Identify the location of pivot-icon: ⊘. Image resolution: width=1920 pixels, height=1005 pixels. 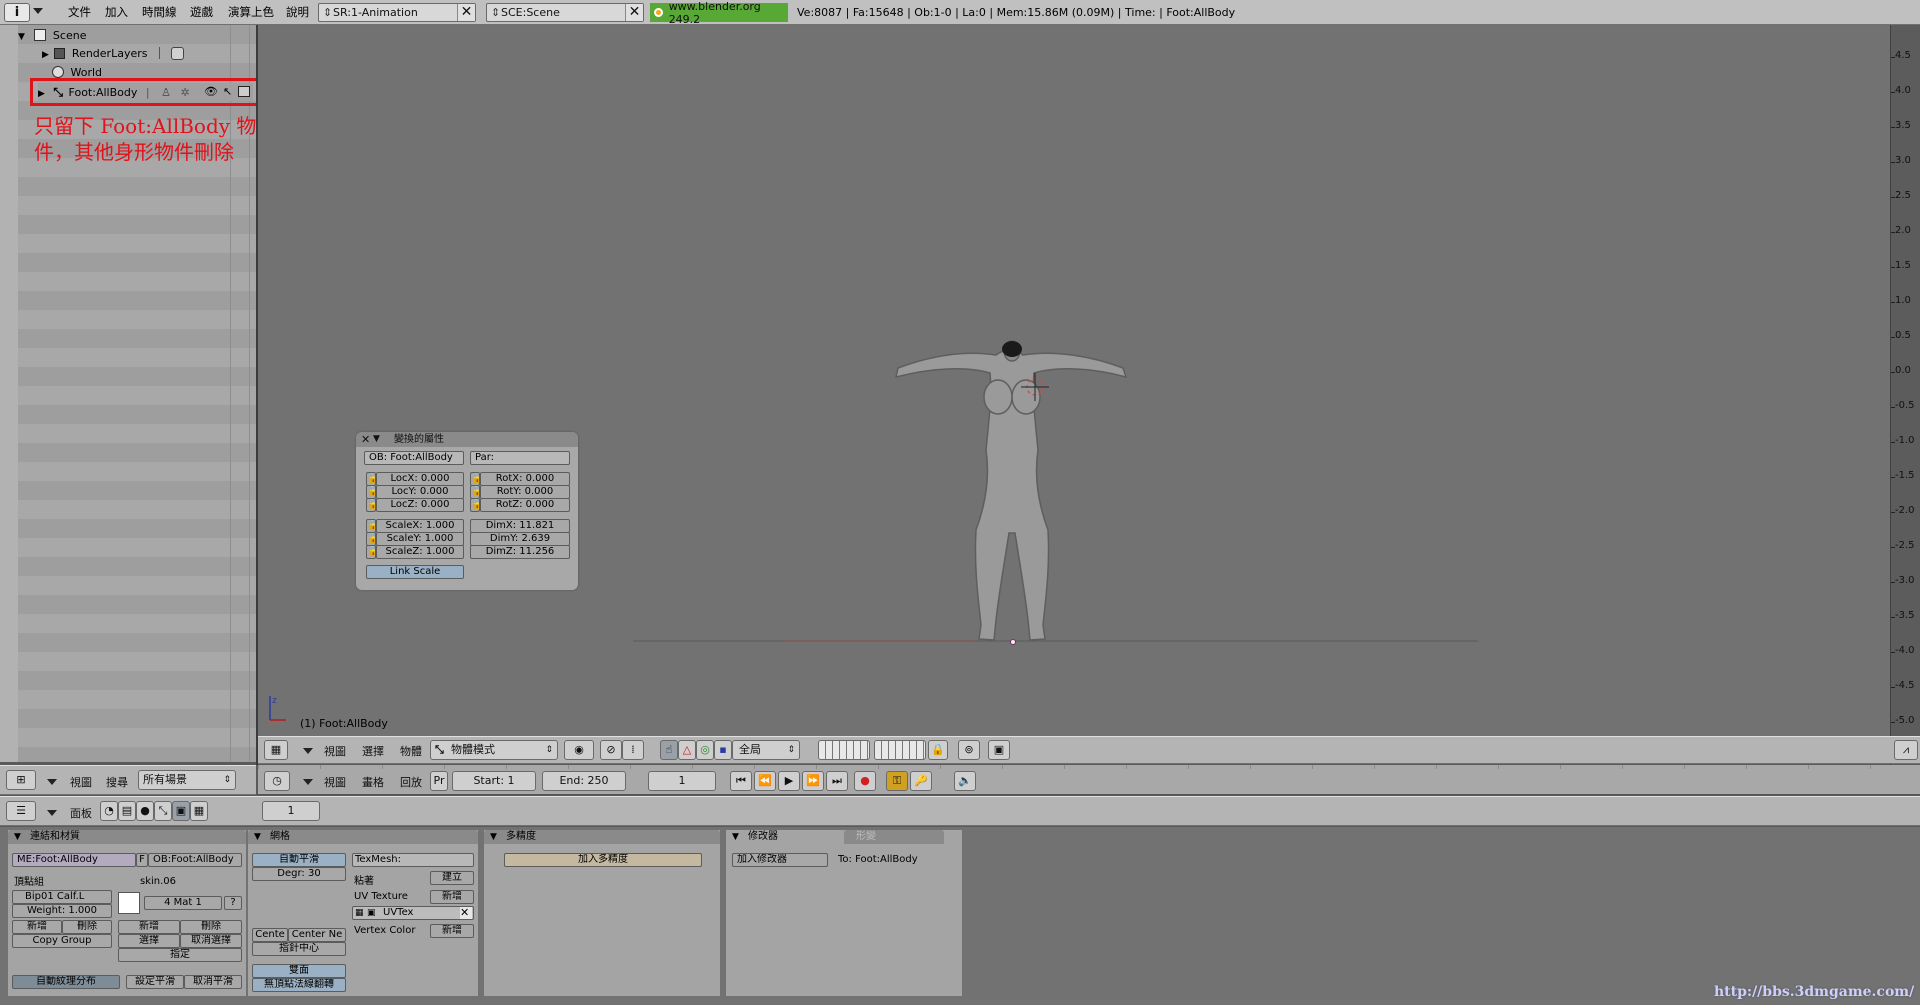
(611, 750).